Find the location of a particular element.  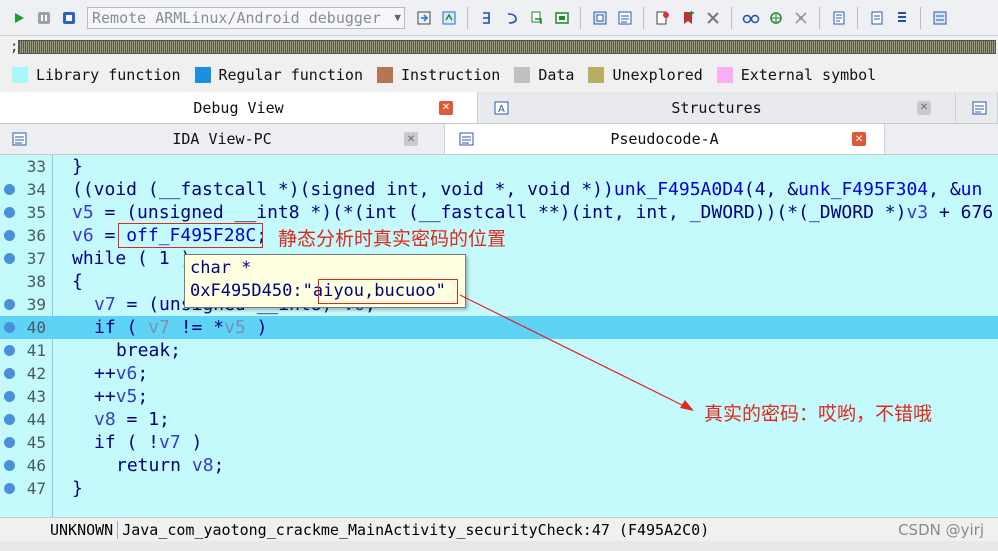

chevron-down-icon: ▼ is located at coordinates (397, 17).